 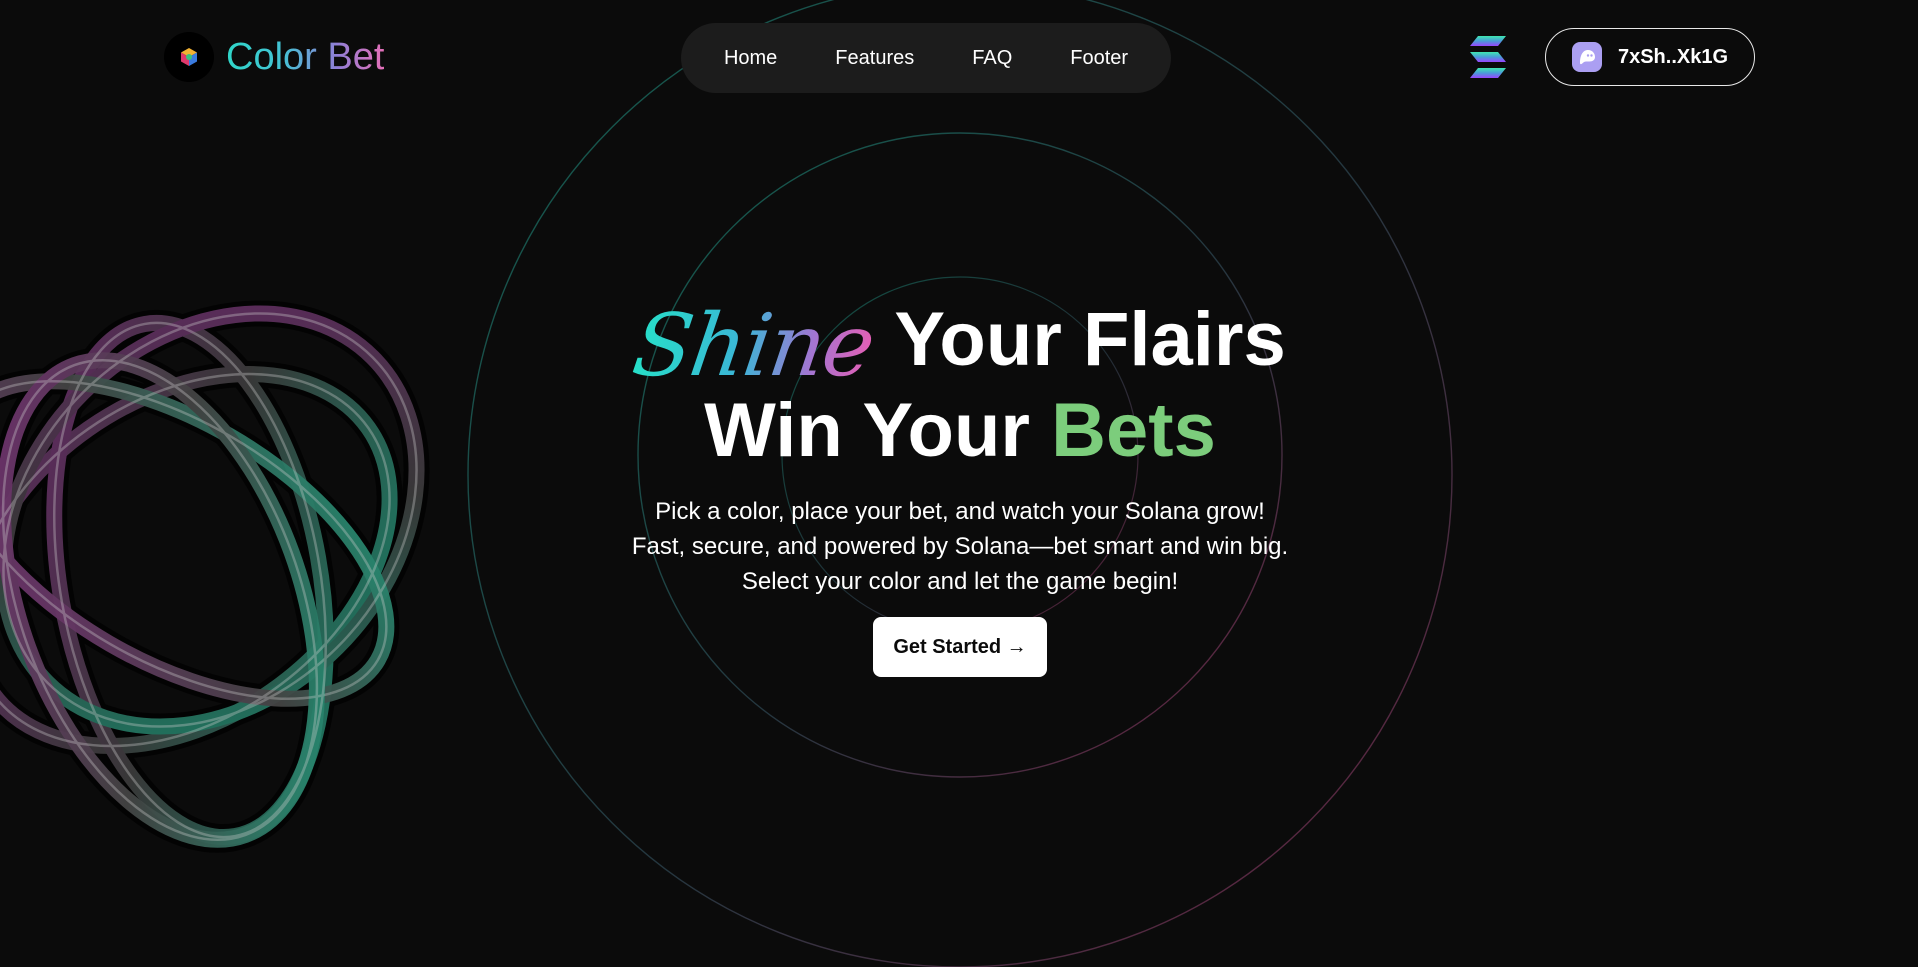 What do you see at coordinates (867, 430) in the screenshot?
I see `hero-headline-prefix: Win Your` at bounding box center [867, 430].